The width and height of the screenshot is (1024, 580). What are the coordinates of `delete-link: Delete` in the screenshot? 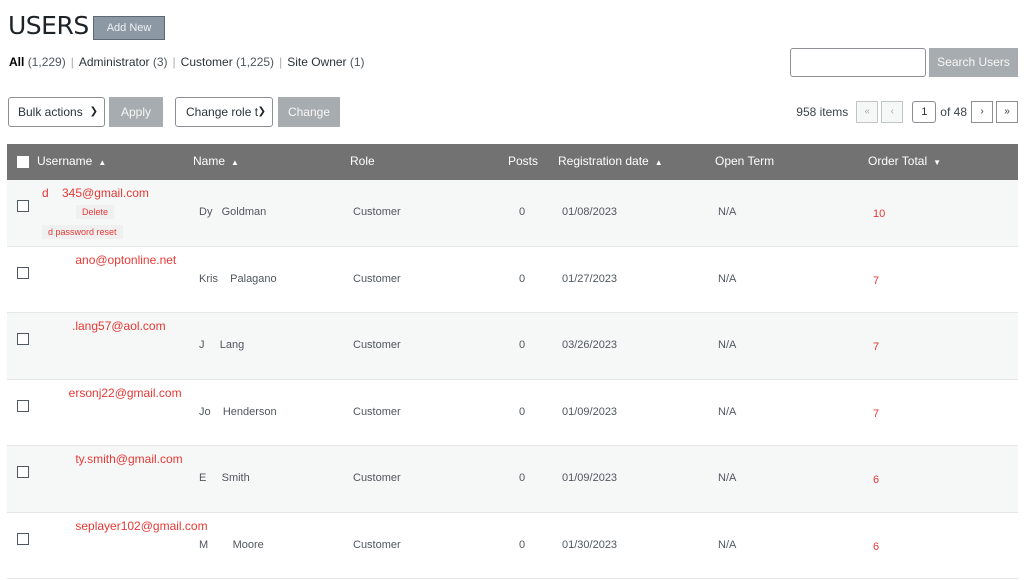 It's located at (95, 212).